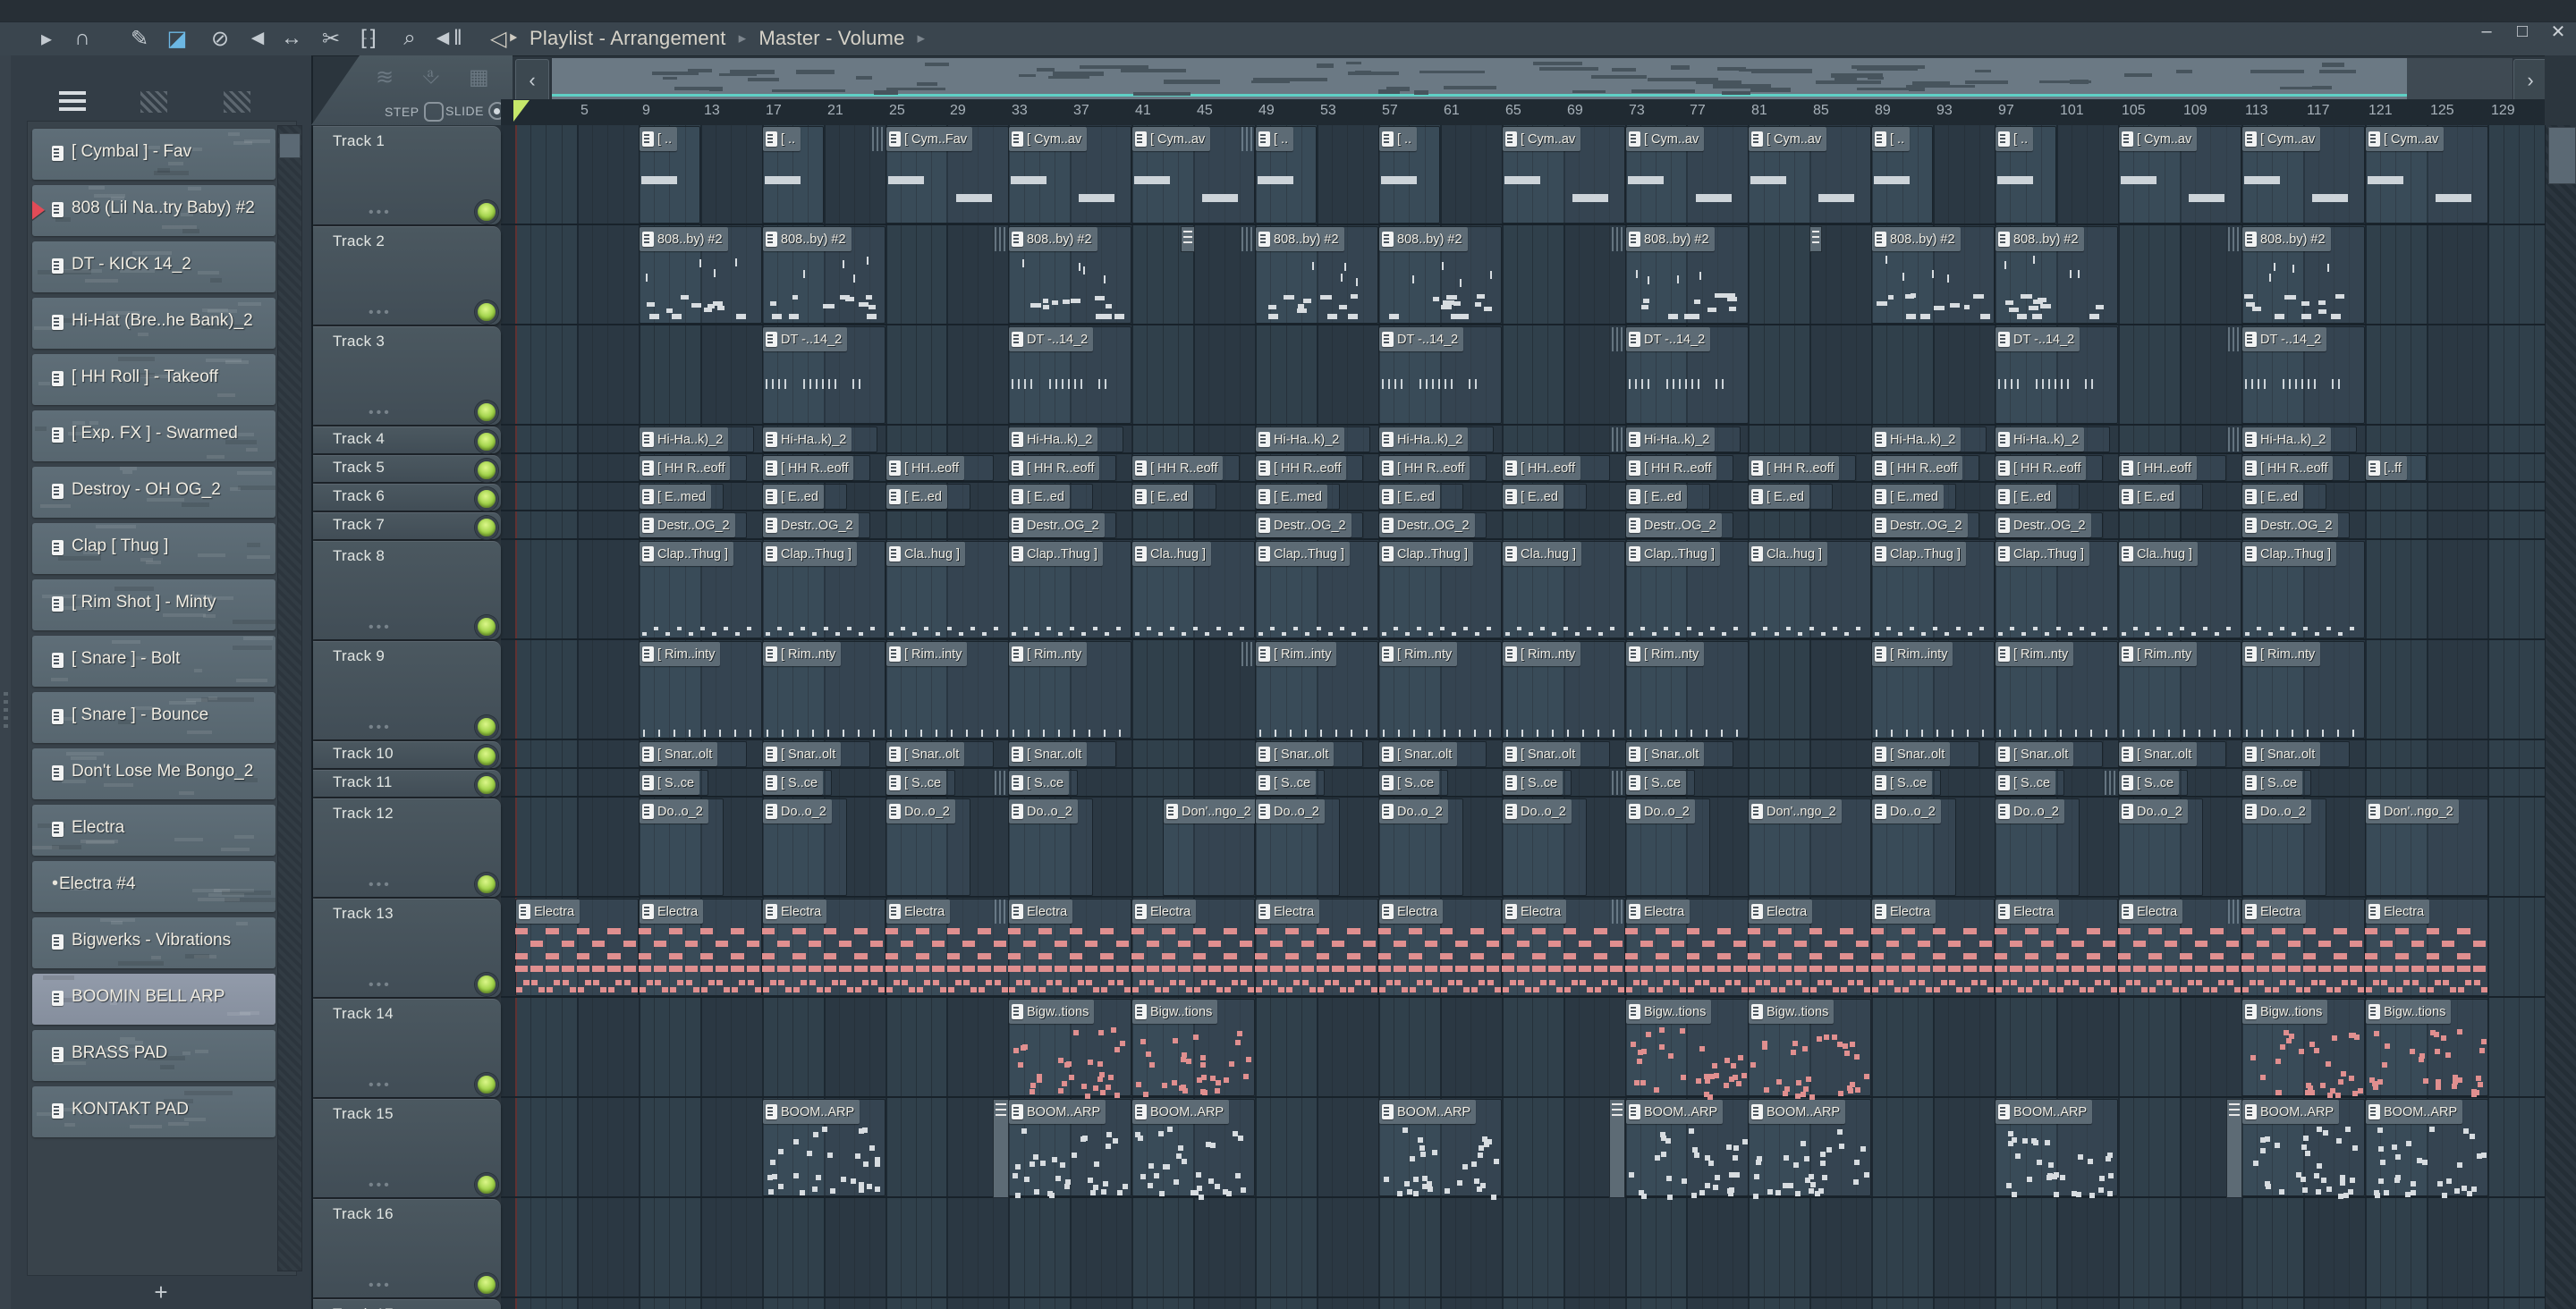  I want to click on track-header: Track 14 •••, so click(407, 1048).